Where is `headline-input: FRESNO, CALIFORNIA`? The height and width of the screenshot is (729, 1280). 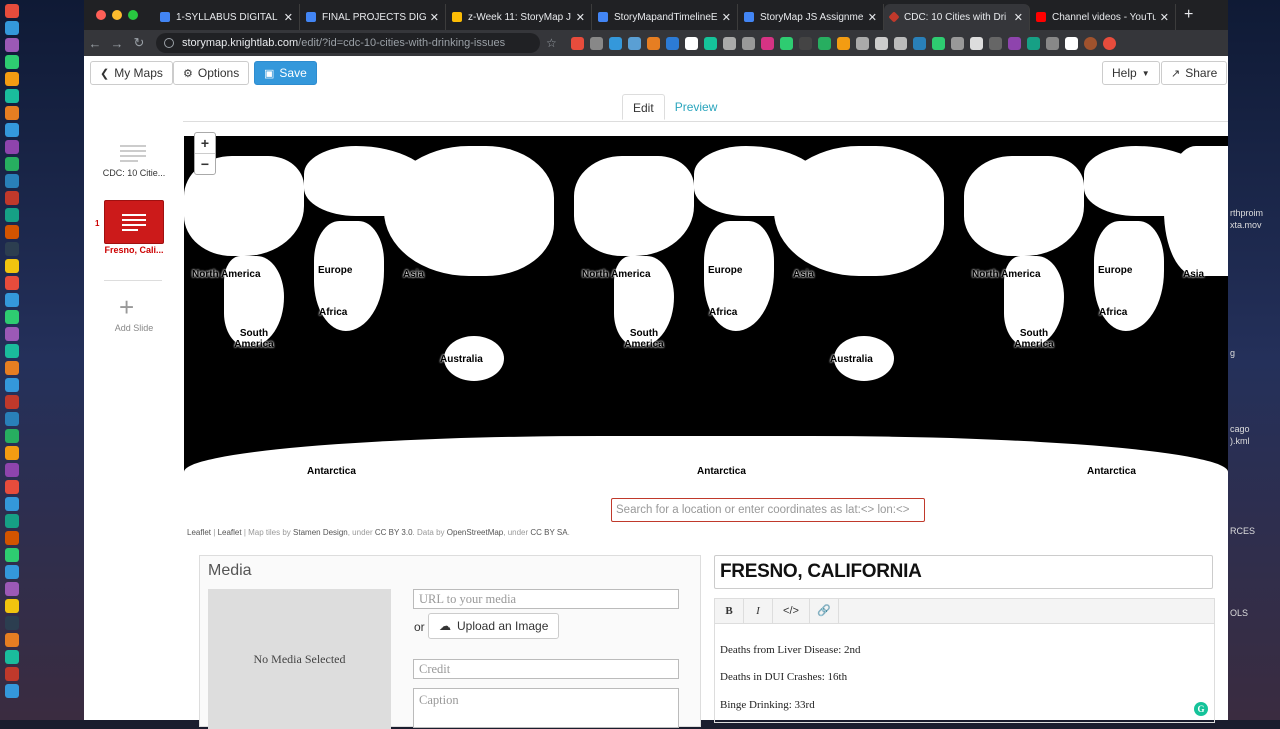 headline-input: FRESNO, CALIFORNIA is located at coordinates (963, 572).